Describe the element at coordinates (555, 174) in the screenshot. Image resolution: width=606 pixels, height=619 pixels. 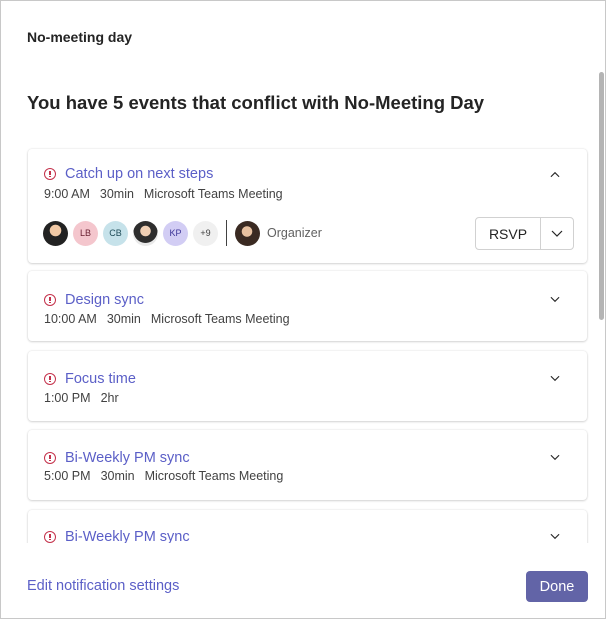
I see `chevron-up-icon` at that location.